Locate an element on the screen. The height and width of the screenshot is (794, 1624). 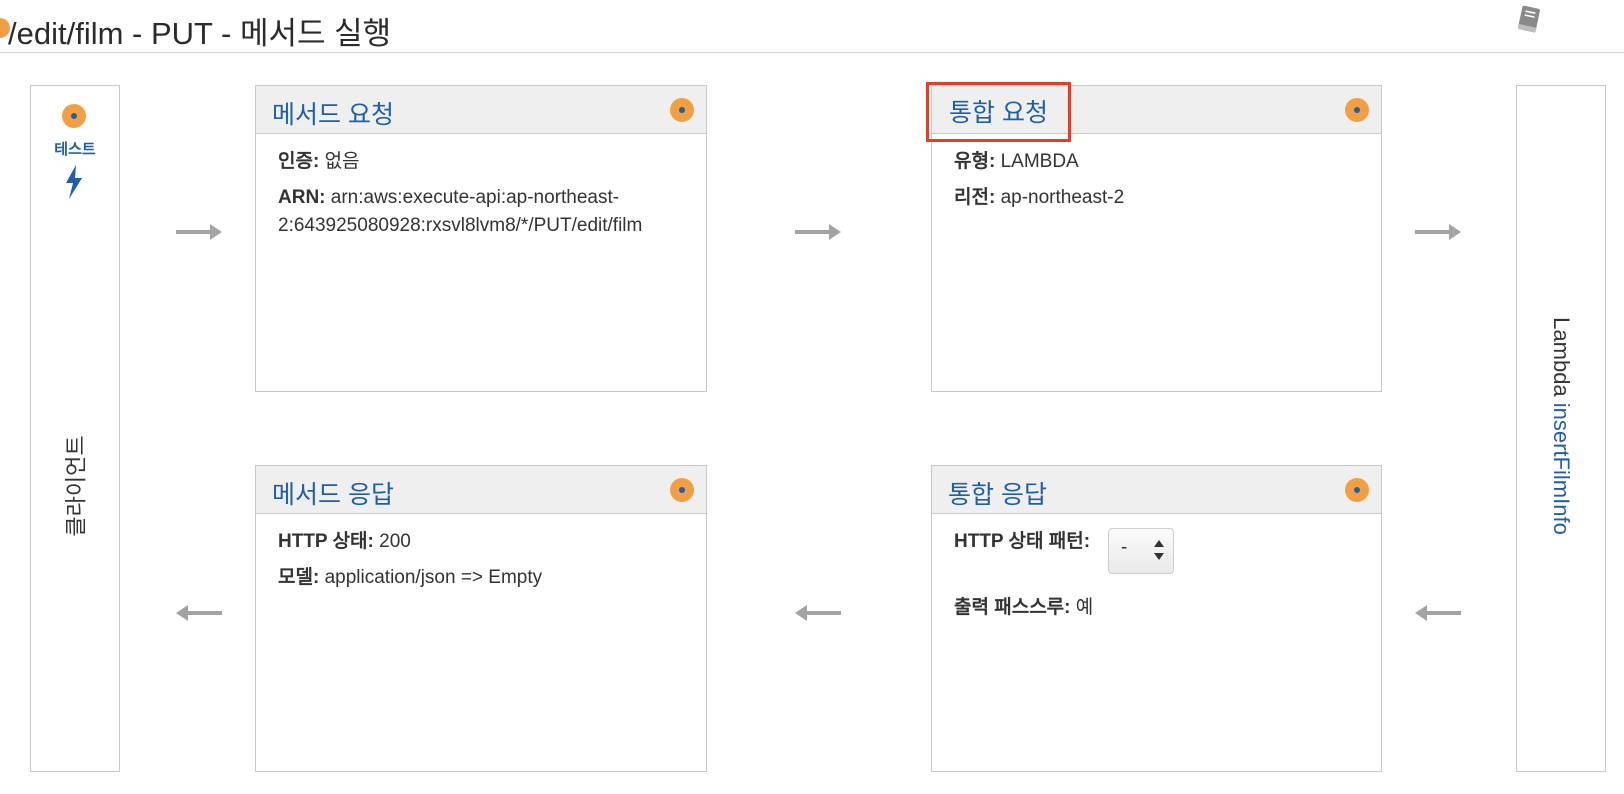
arn-value-line1: arn:aws:execute-api:ap-northeast- is located at coordinates (475, 197).